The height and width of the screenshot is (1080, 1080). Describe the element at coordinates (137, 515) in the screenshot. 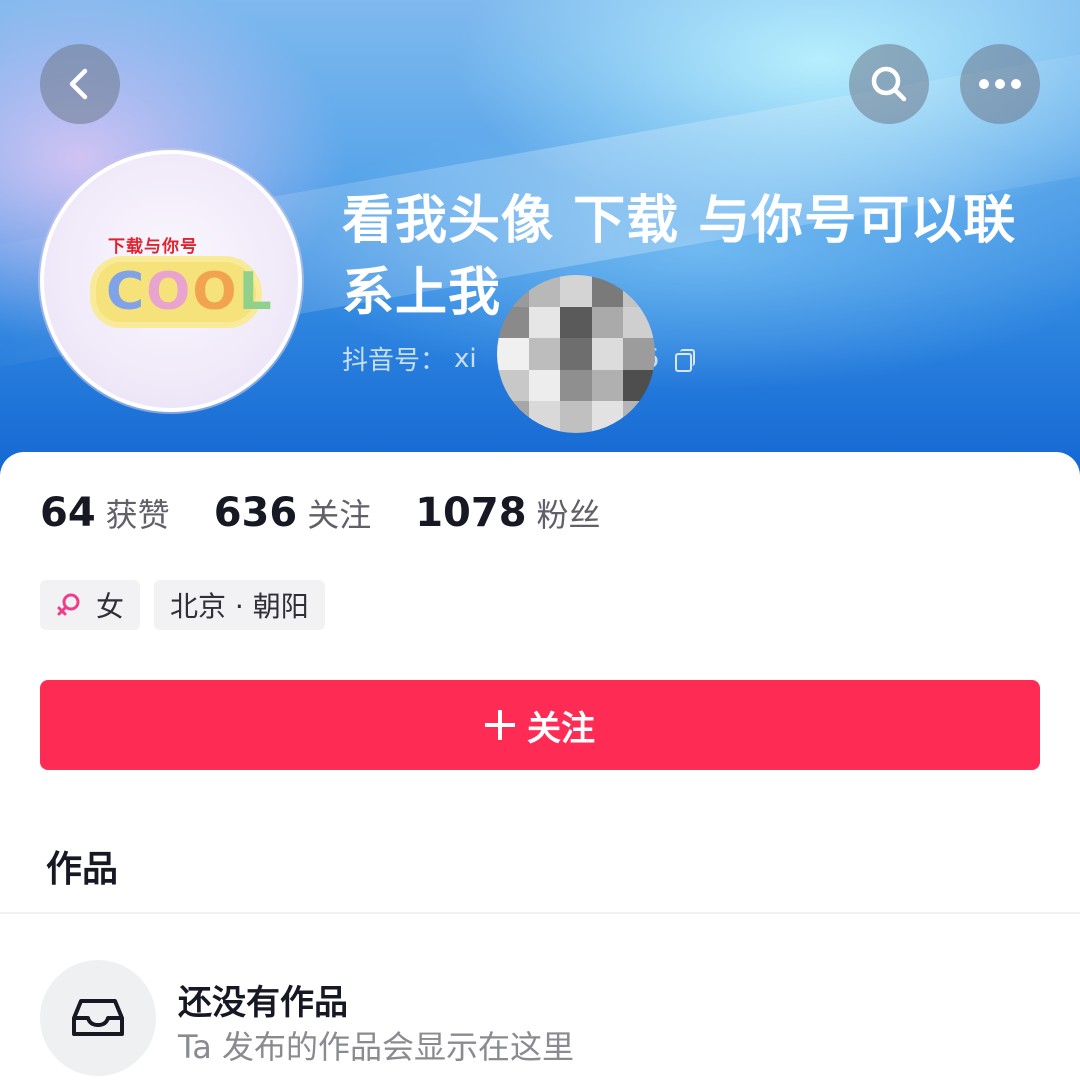

I see `stat-likes-label: 获赞` at that location.